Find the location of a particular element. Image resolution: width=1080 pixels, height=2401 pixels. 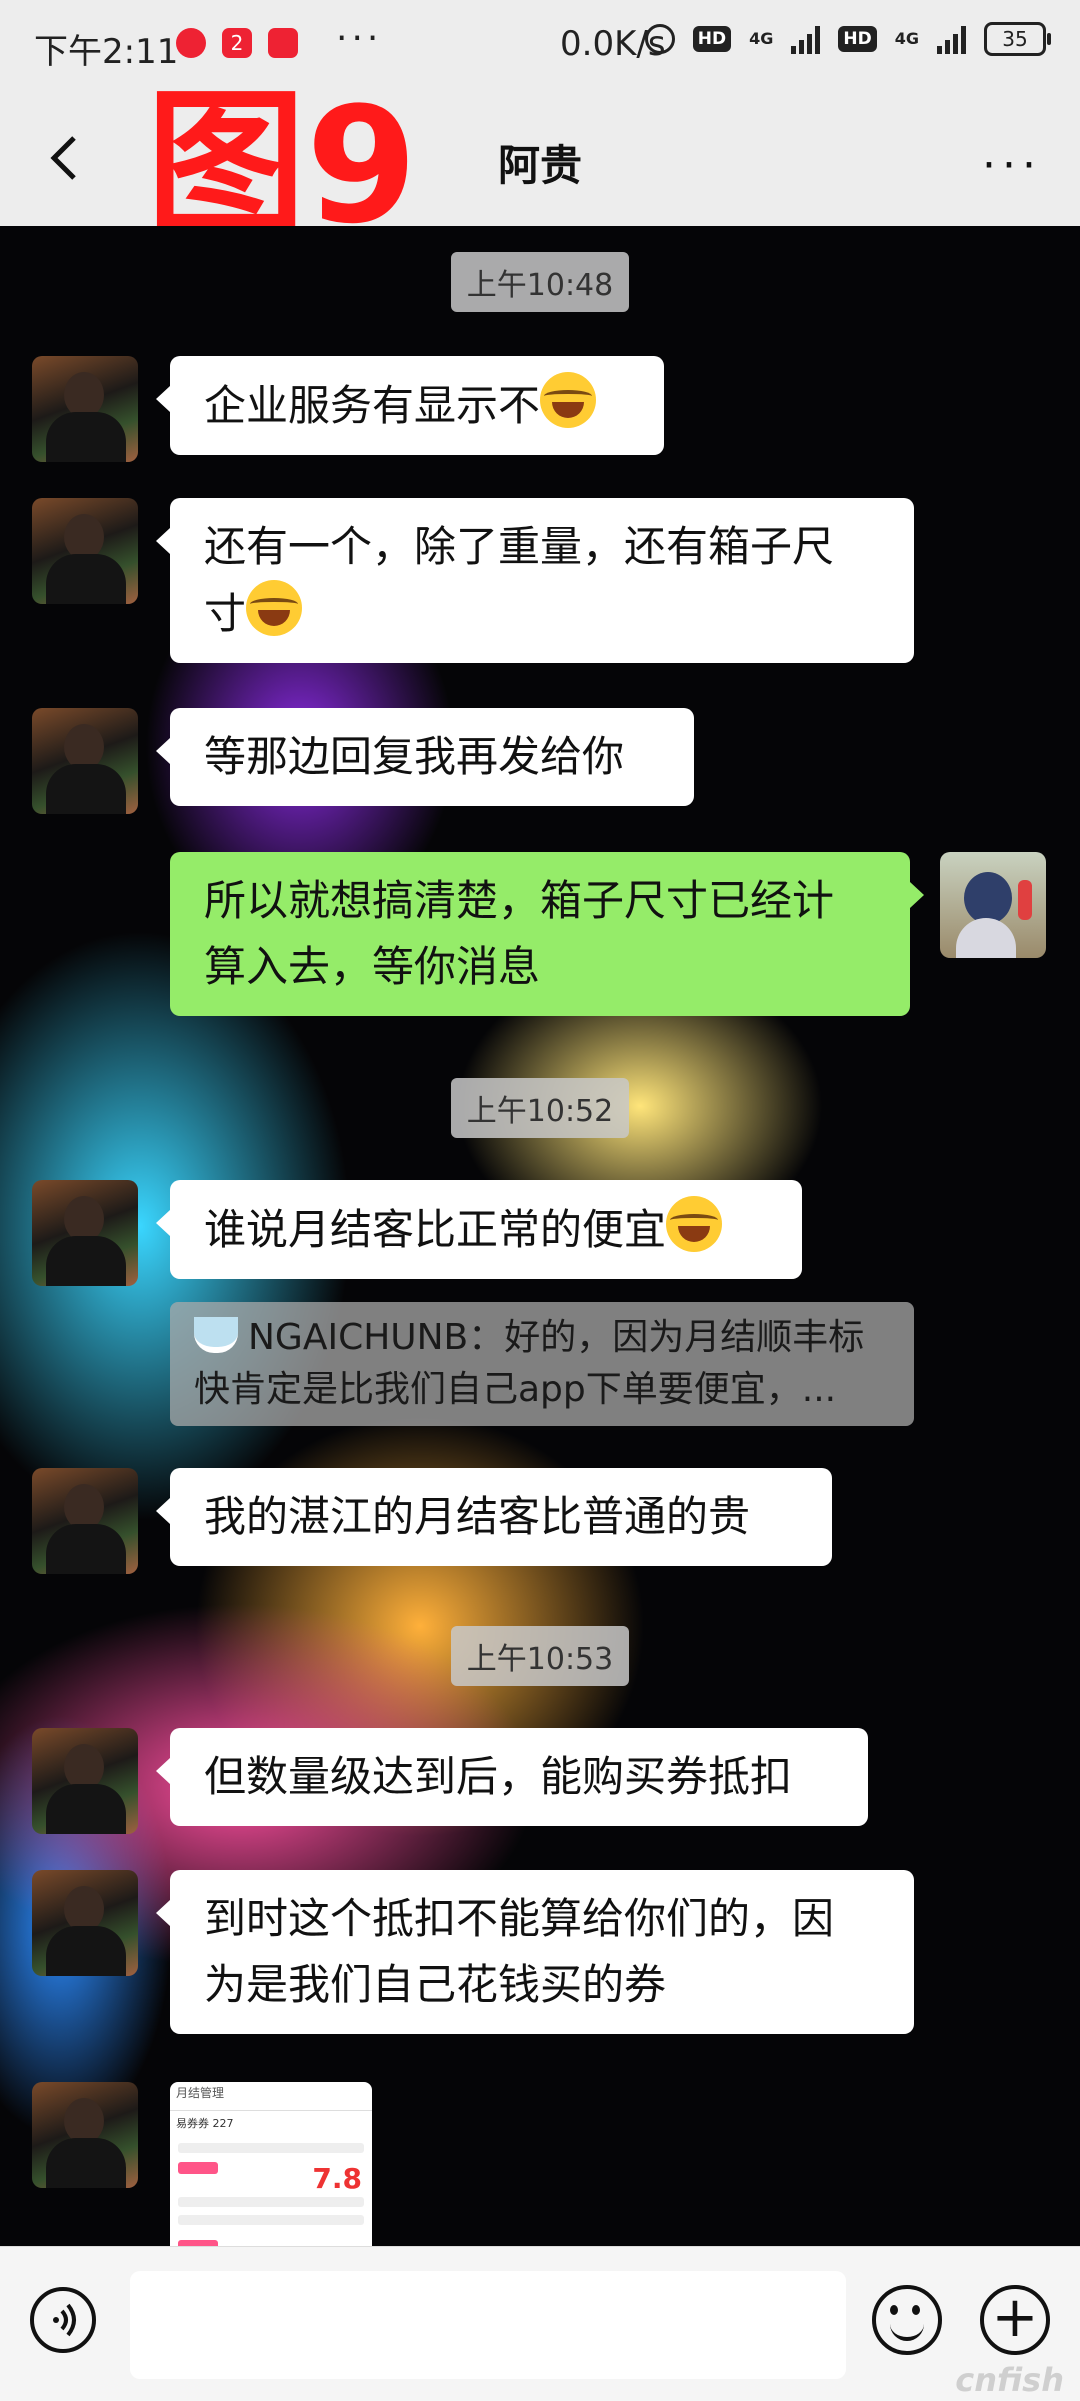

mountain-app-icon is located at coordinates (283, 43).